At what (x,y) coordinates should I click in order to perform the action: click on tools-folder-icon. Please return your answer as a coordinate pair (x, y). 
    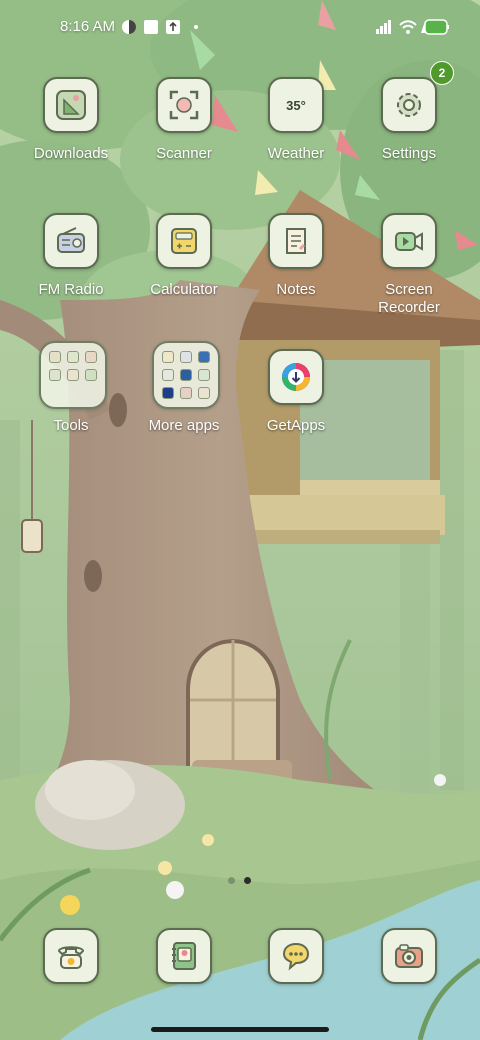
    Looking at the image, I should click on (73, 375).